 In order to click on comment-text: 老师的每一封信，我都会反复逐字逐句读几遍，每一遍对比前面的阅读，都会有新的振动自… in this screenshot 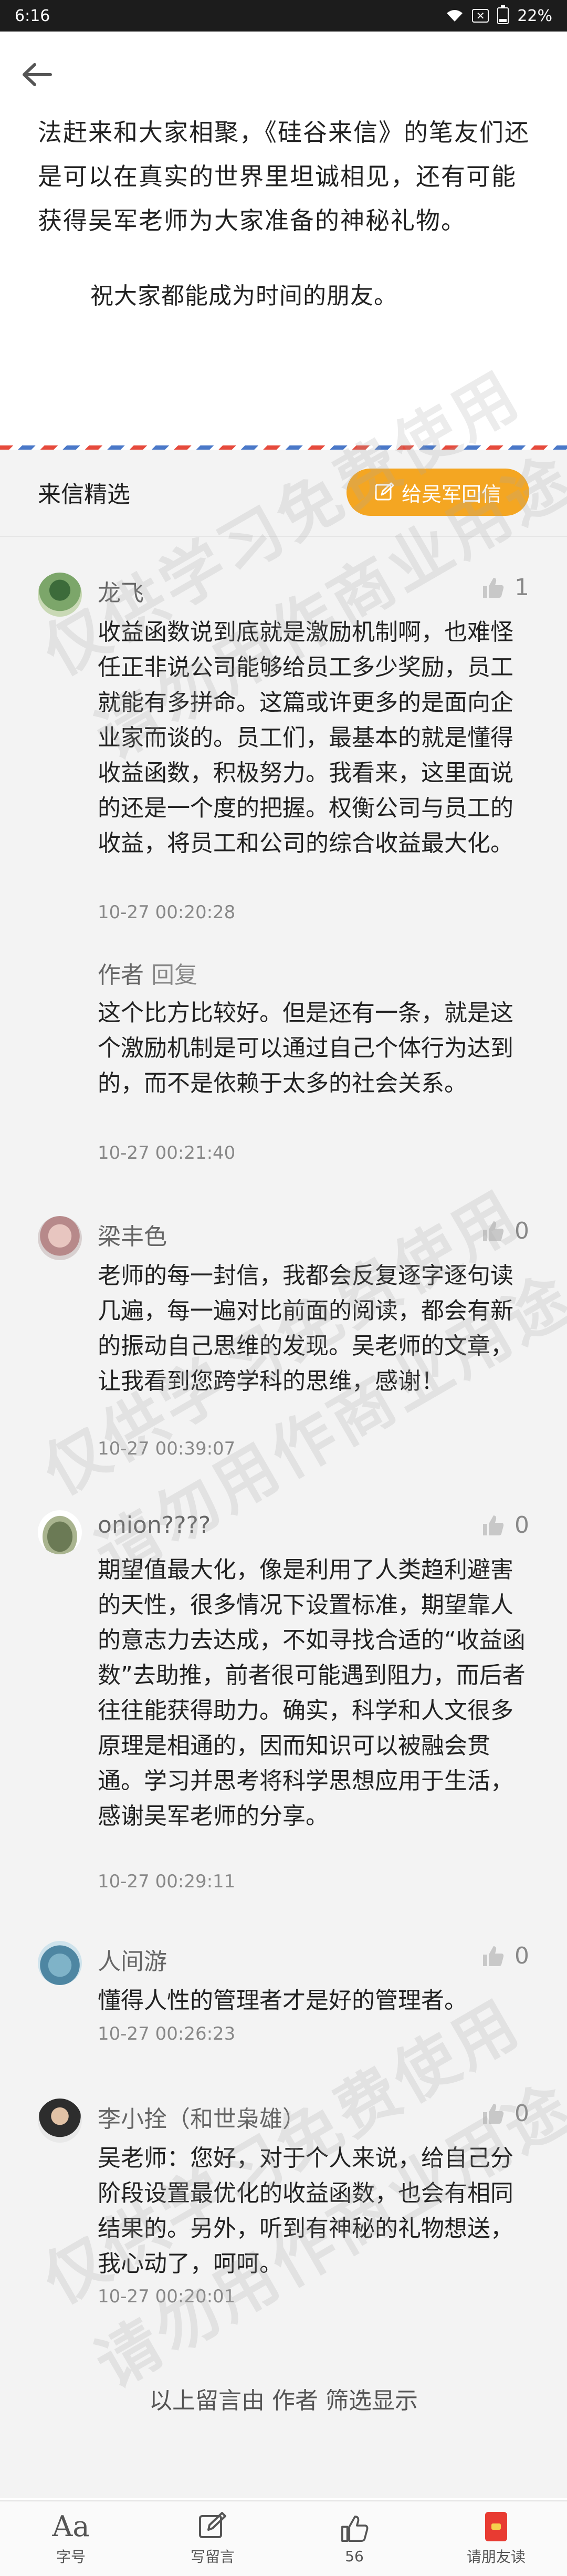, I will do `click(305, 1328)`.